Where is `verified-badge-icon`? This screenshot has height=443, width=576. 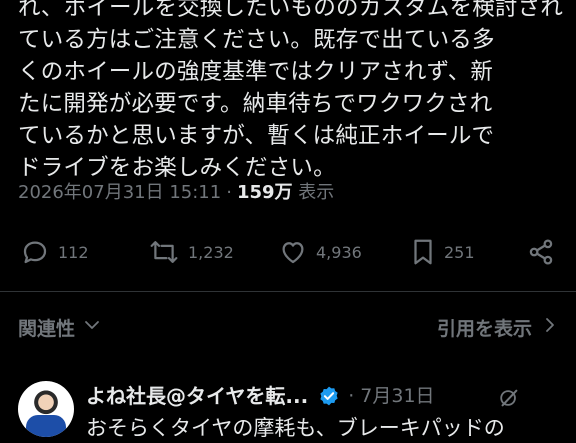 verified-badge-icon is located at coordinates (329, 396).